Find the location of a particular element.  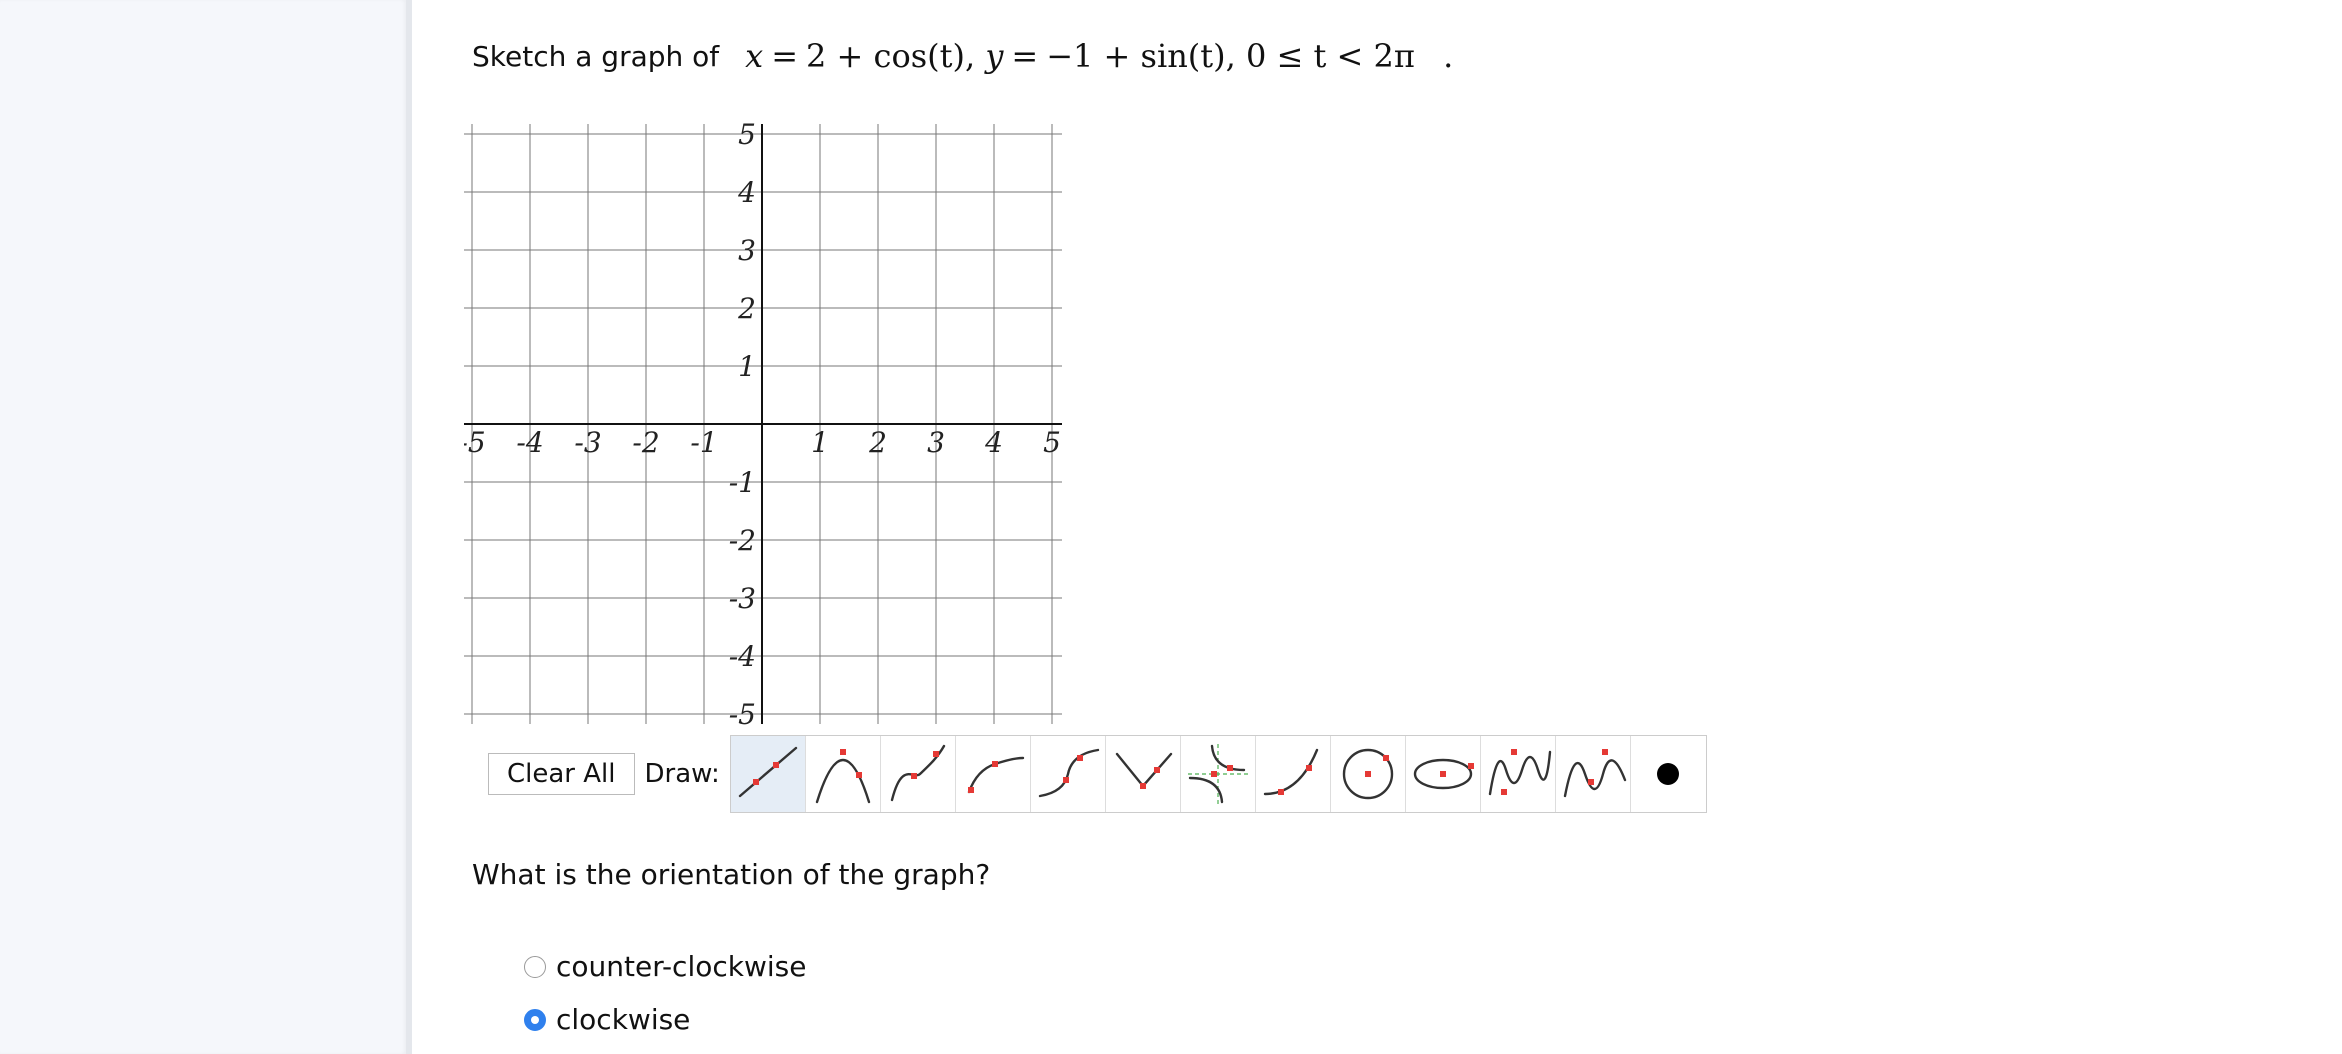

y-tick-label: 4 is located at coordinates (746, 192).